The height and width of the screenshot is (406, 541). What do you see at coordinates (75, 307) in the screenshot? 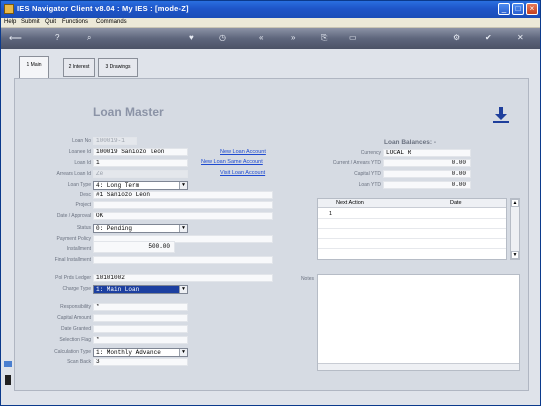
I see `responsibility-label: Responsibility` at bounding box center [75, 307].